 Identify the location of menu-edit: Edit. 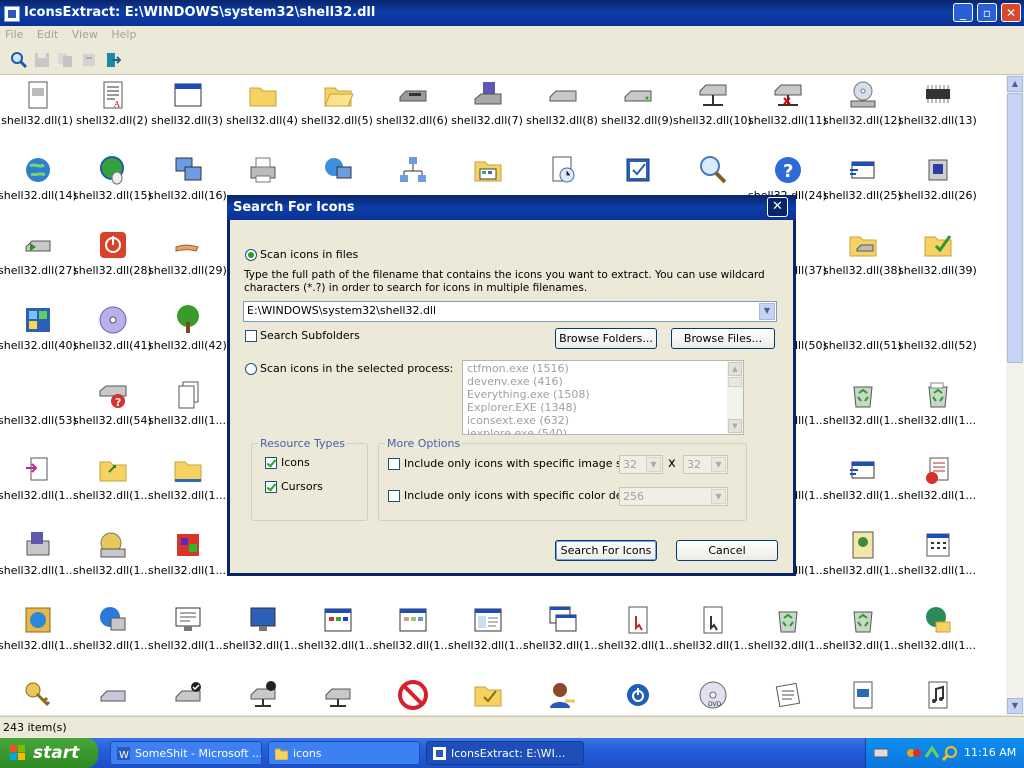
(47, 33).